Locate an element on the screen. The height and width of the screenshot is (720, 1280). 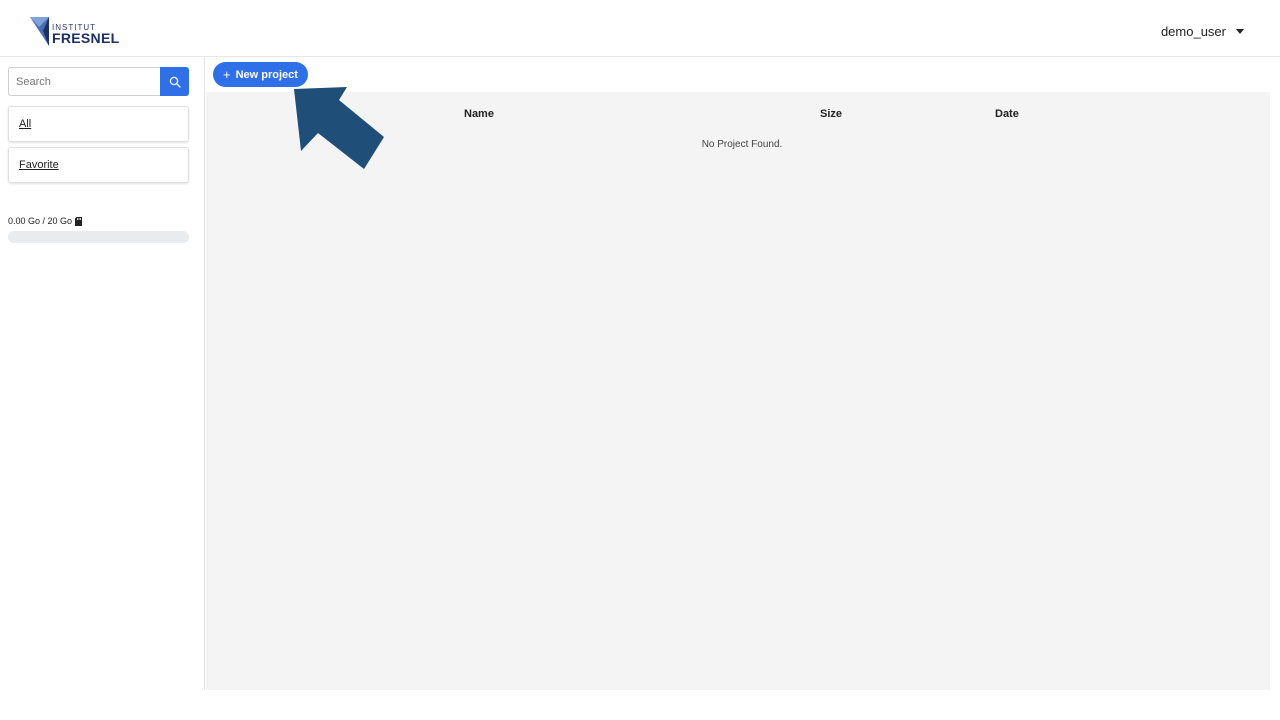
search-button is located at coordinates (174, 81).